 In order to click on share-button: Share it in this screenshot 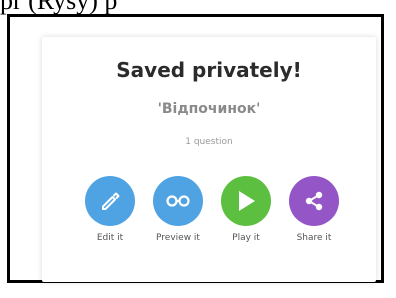, I will do `click(314, 209)`.